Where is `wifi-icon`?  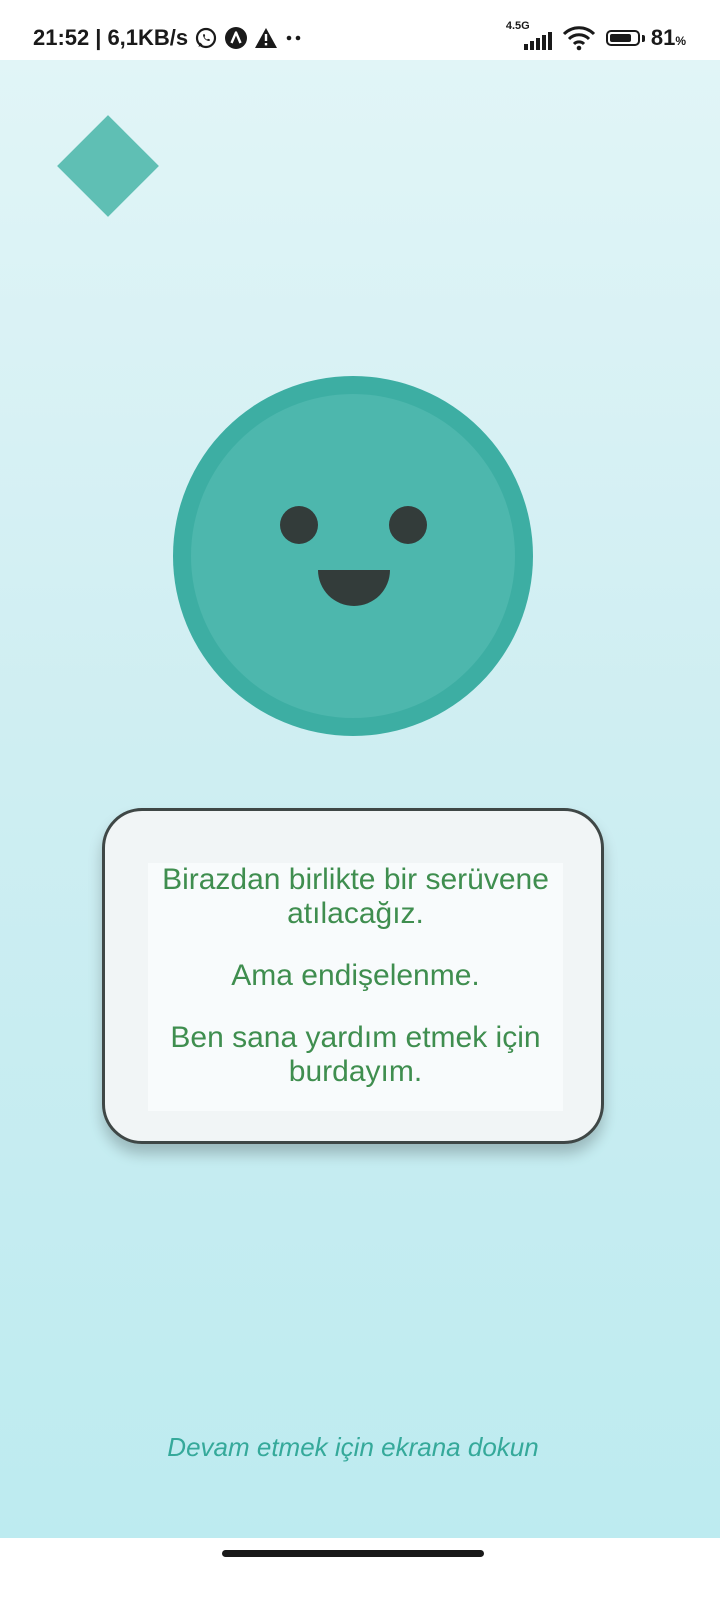
wifi-icon is located at coordinates (579, 38).